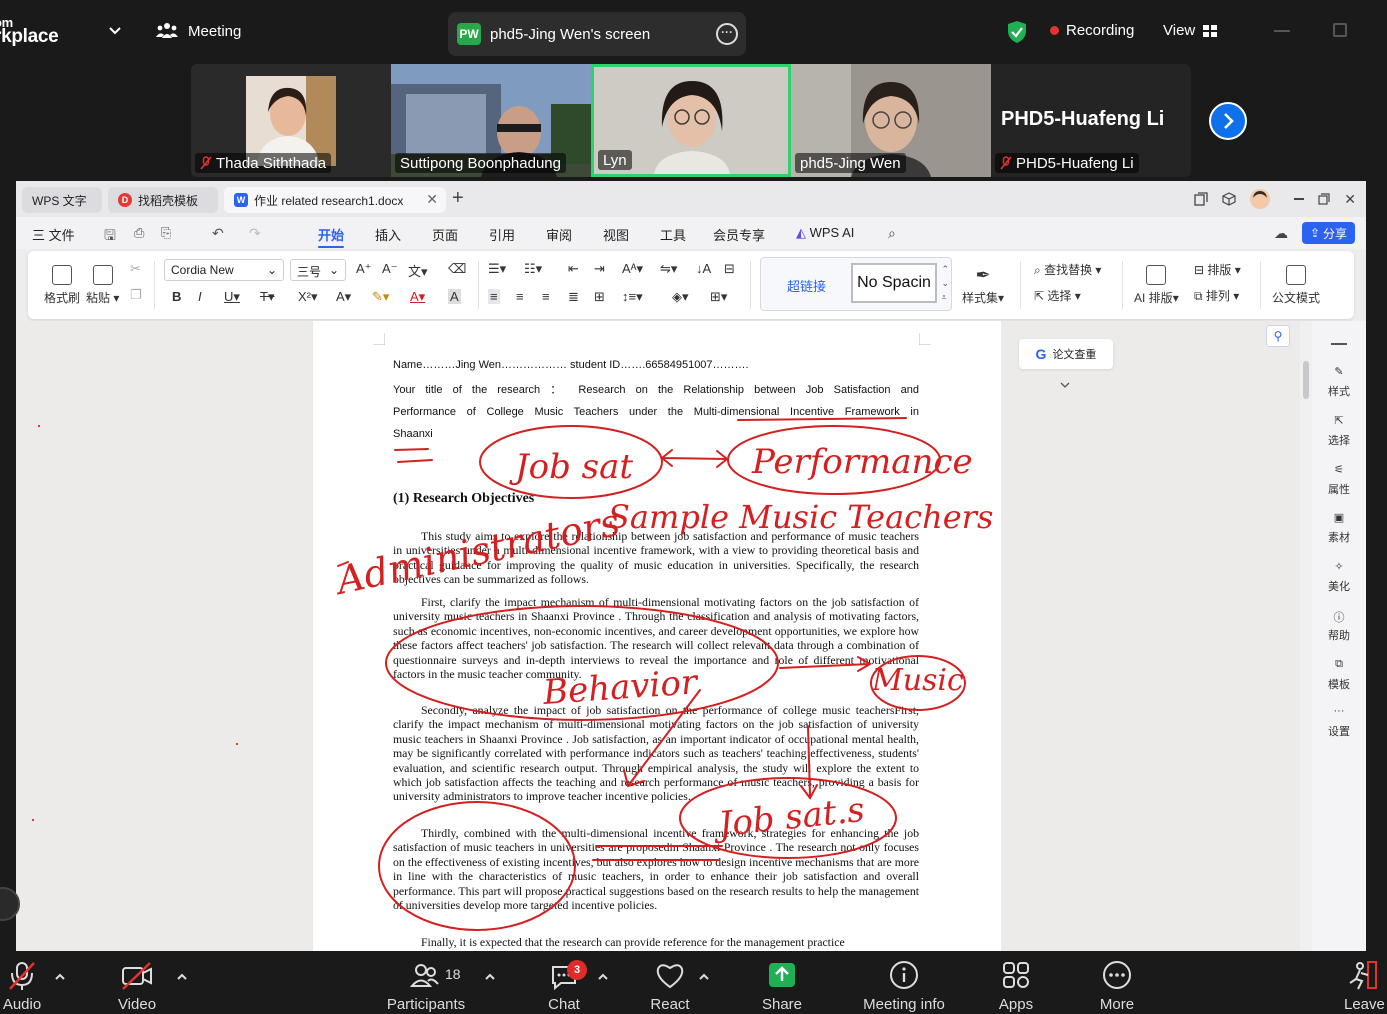  What do you see at coordinates (1066, 354) in the screenshot?
I see `plagiarism-check-button: G 论文查重` at bounding box center [1066, 354].